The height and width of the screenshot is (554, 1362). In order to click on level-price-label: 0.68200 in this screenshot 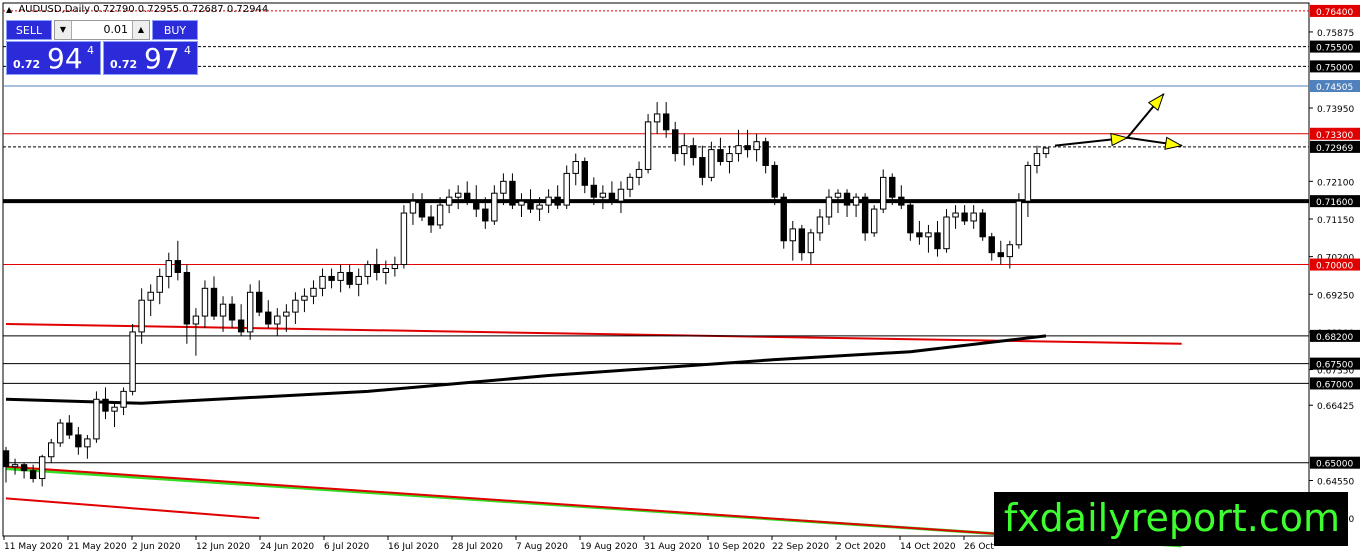, I will do `click(1334, 338)`.